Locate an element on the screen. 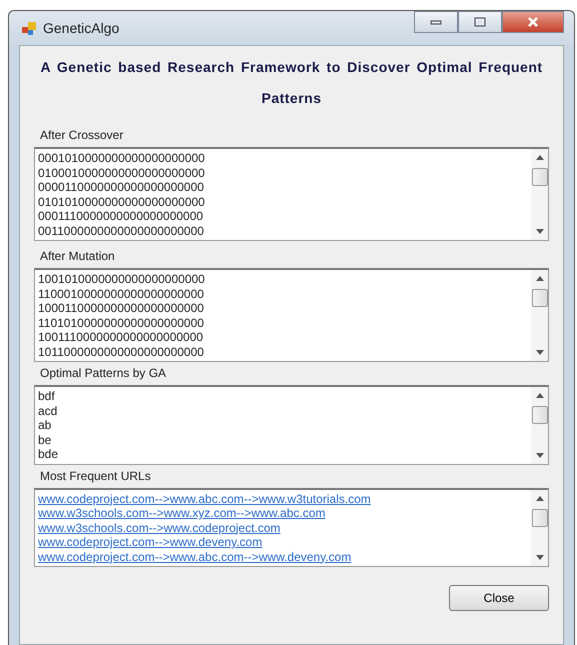 The width and height of the screenshot is (577, 645). window-title: GeneticAlgo is located at coordinates (81, 28).